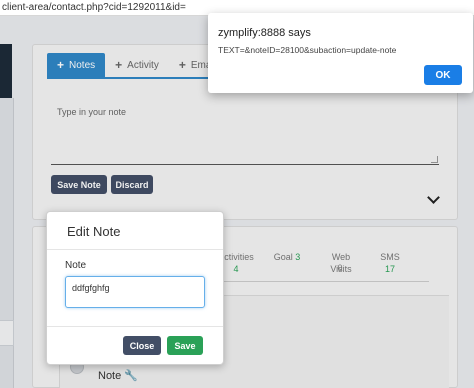 The height and width of the screenshot is (388, 474). Describe the element at coordinates (135, 292) in the screenshot. I see `note-edit-field: ddfgfghfg` at that location.